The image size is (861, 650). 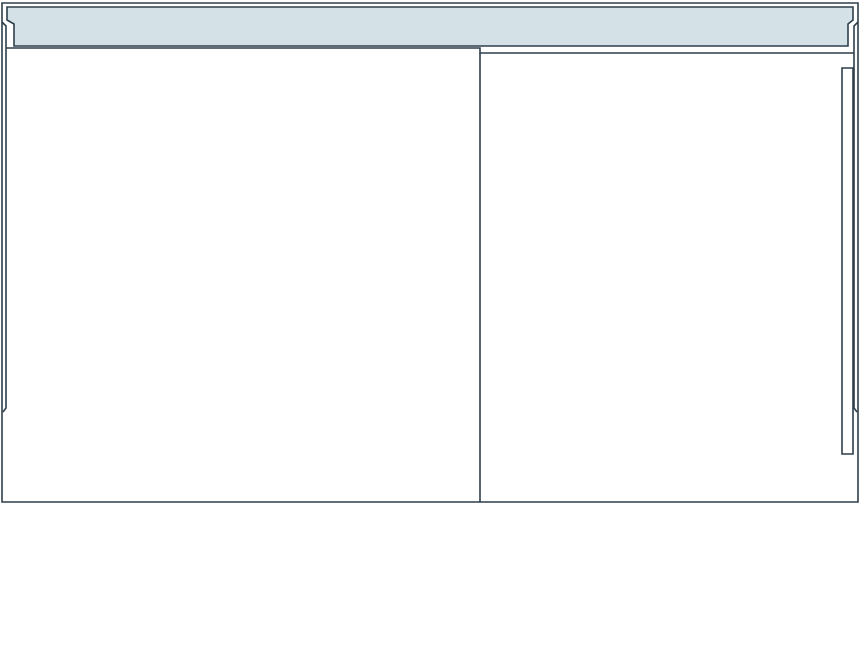 I want to click on right-panel-strip, so click(x=847, y=261).